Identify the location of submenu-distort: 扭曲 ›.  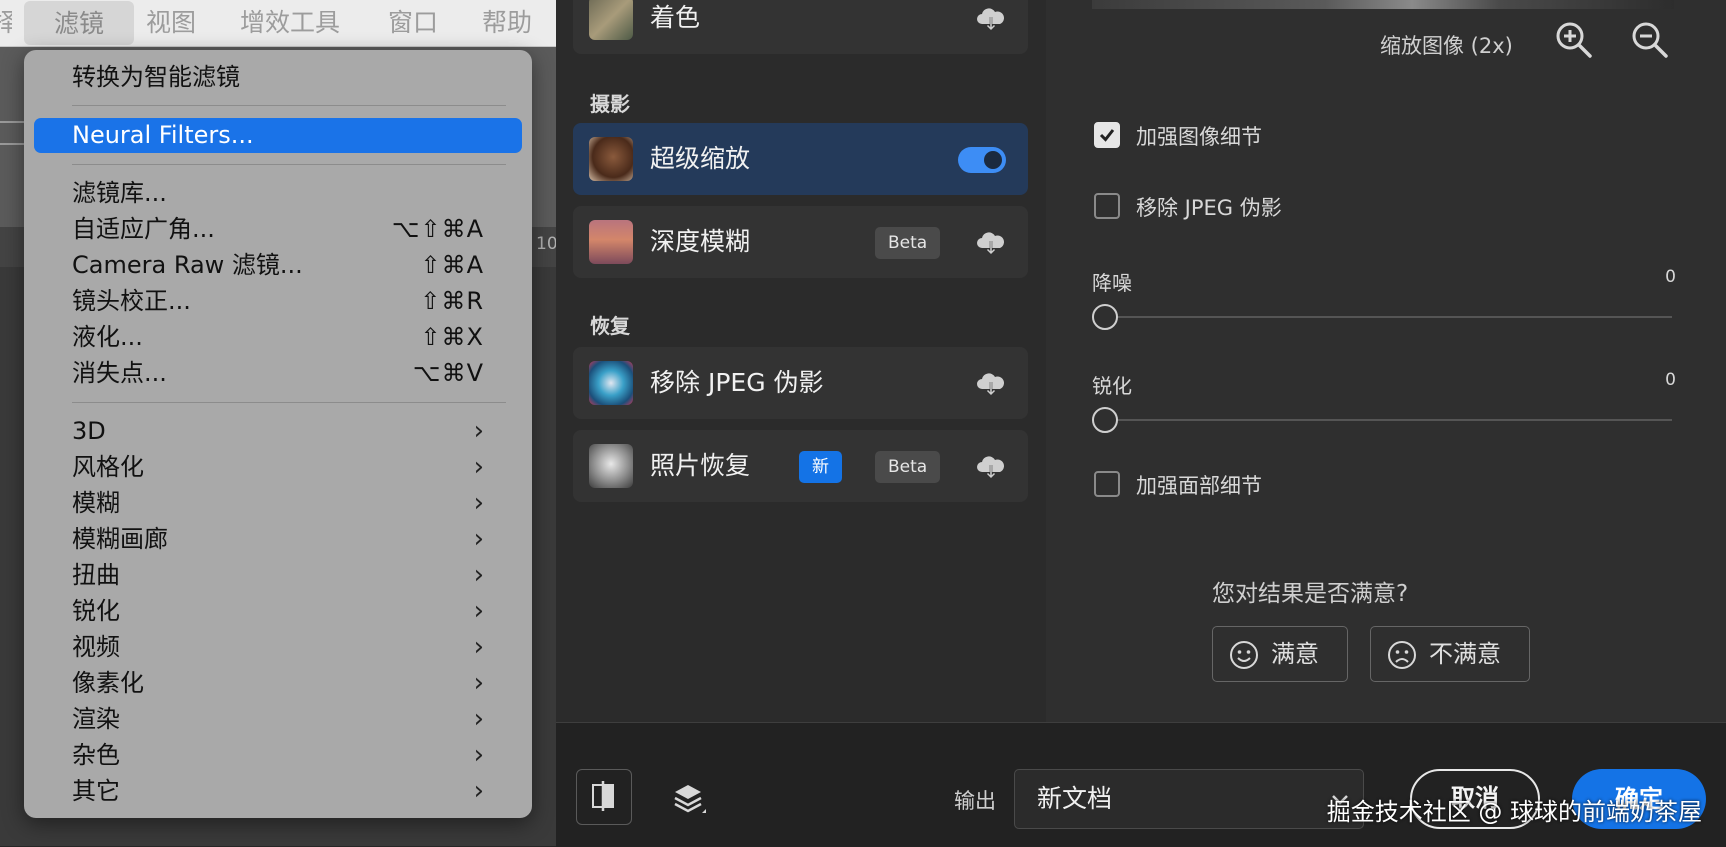
(278, 575).